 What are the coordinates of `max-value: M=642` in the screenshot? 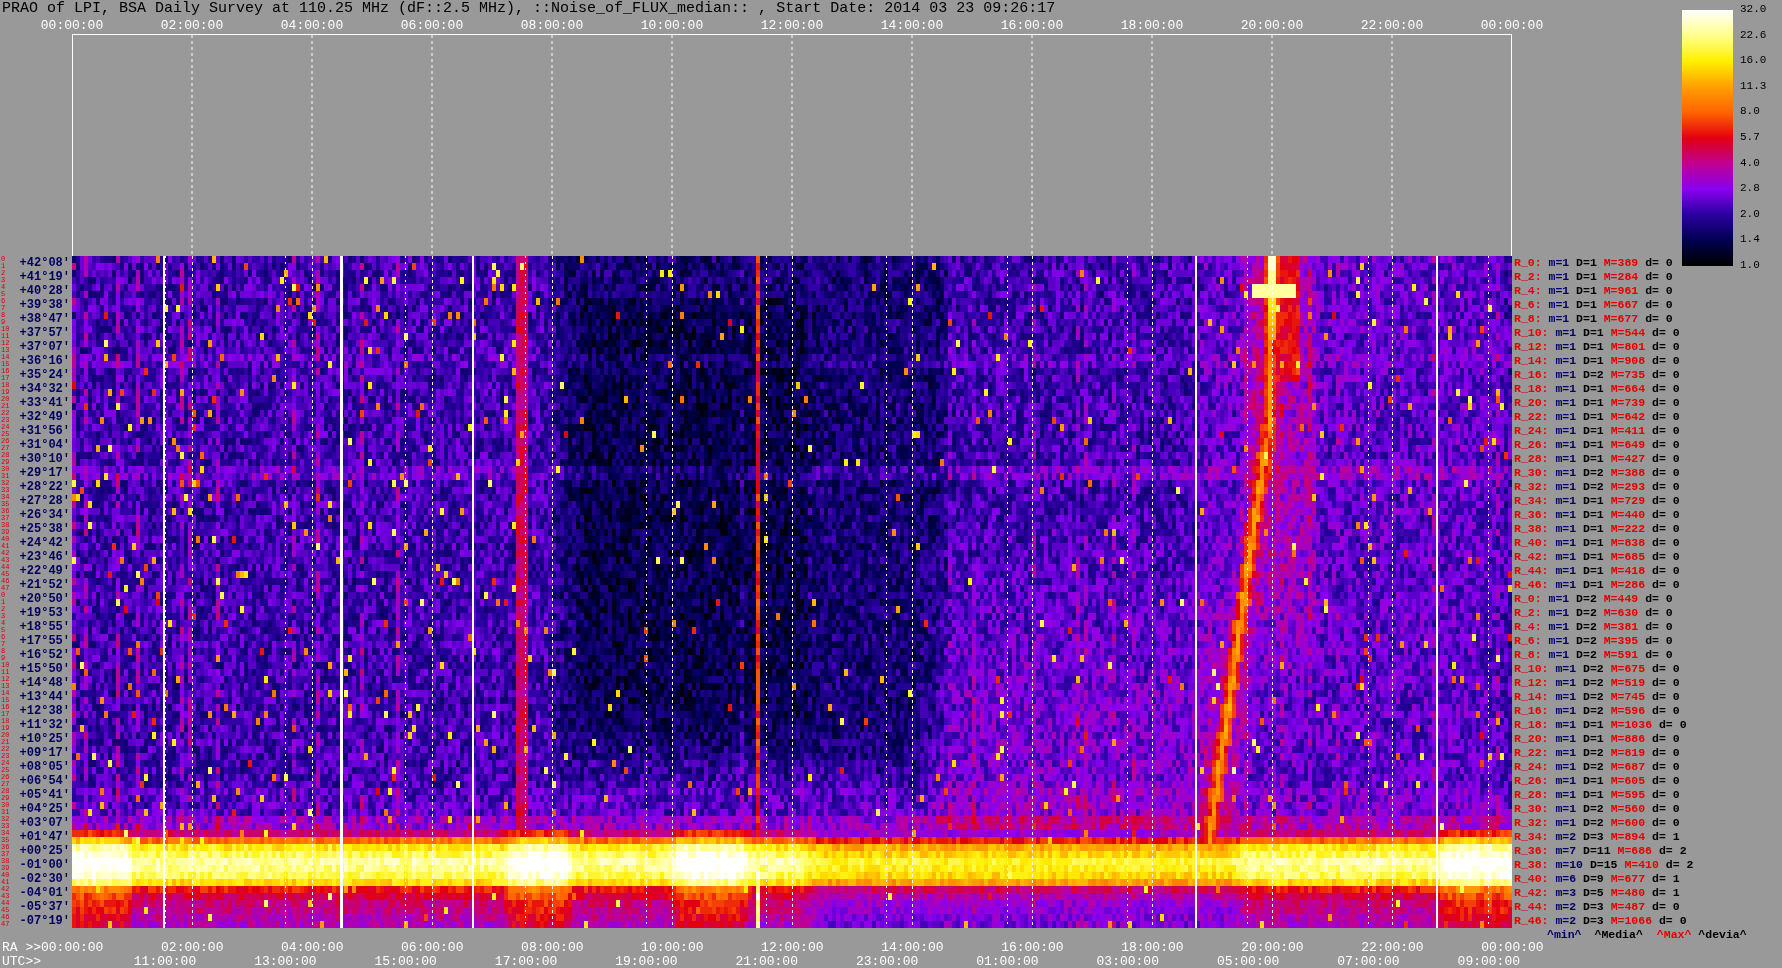 It's located at (1628, 417).